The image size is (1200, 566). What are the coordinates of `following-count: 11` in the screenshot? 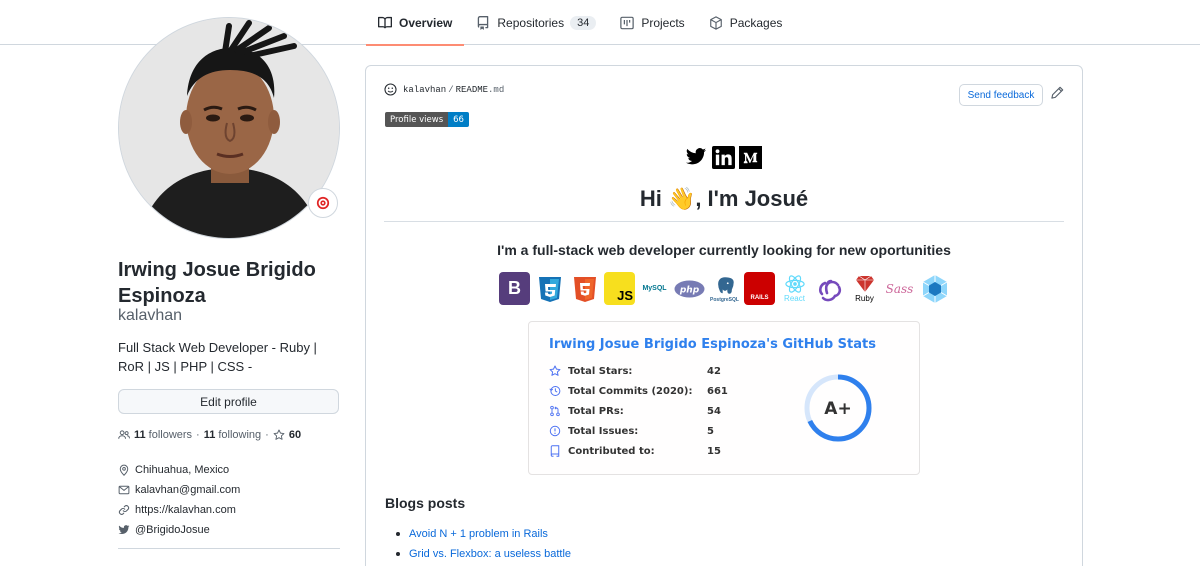 It's located at (209, 435).